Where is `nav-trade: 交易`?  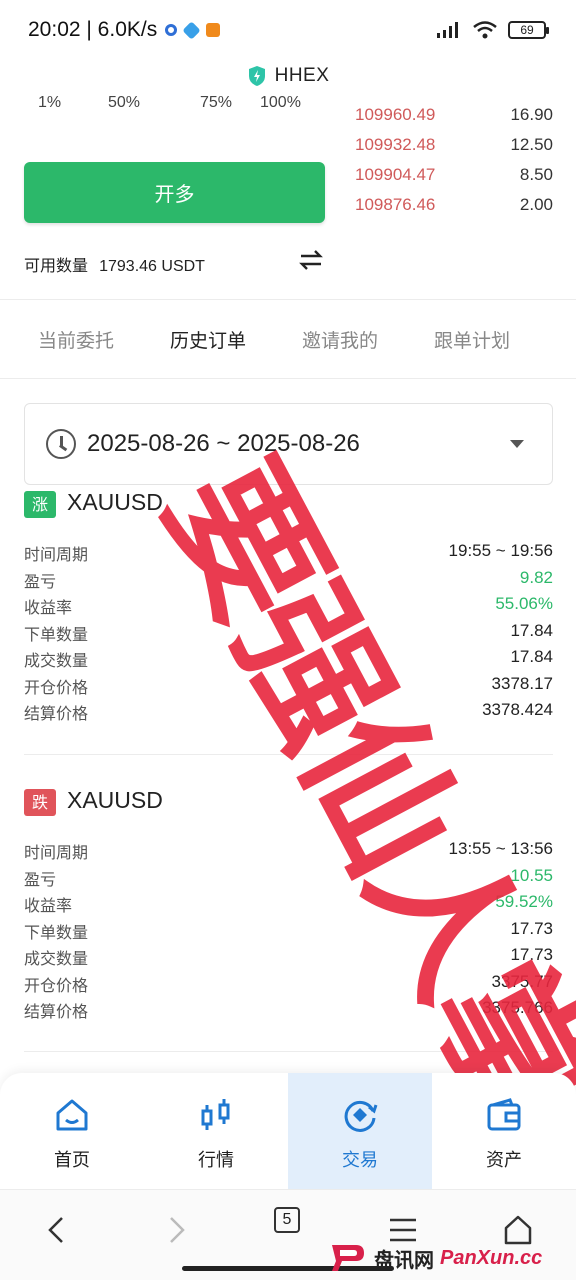 nav-trade: 交易 is located at coordinates (360, 1131).